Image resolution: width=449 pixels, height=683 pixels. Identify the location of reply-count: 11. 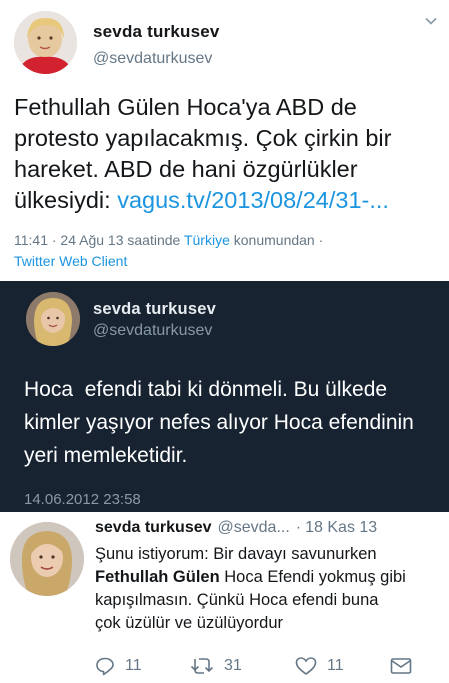
(133, 665).